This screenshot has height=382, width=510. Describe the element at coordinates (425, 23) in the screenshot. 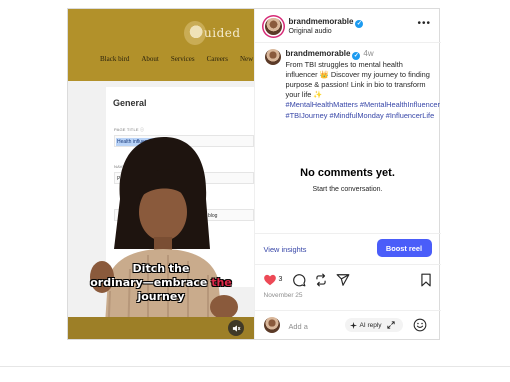

I see `more-options-icon: •••` at that location.